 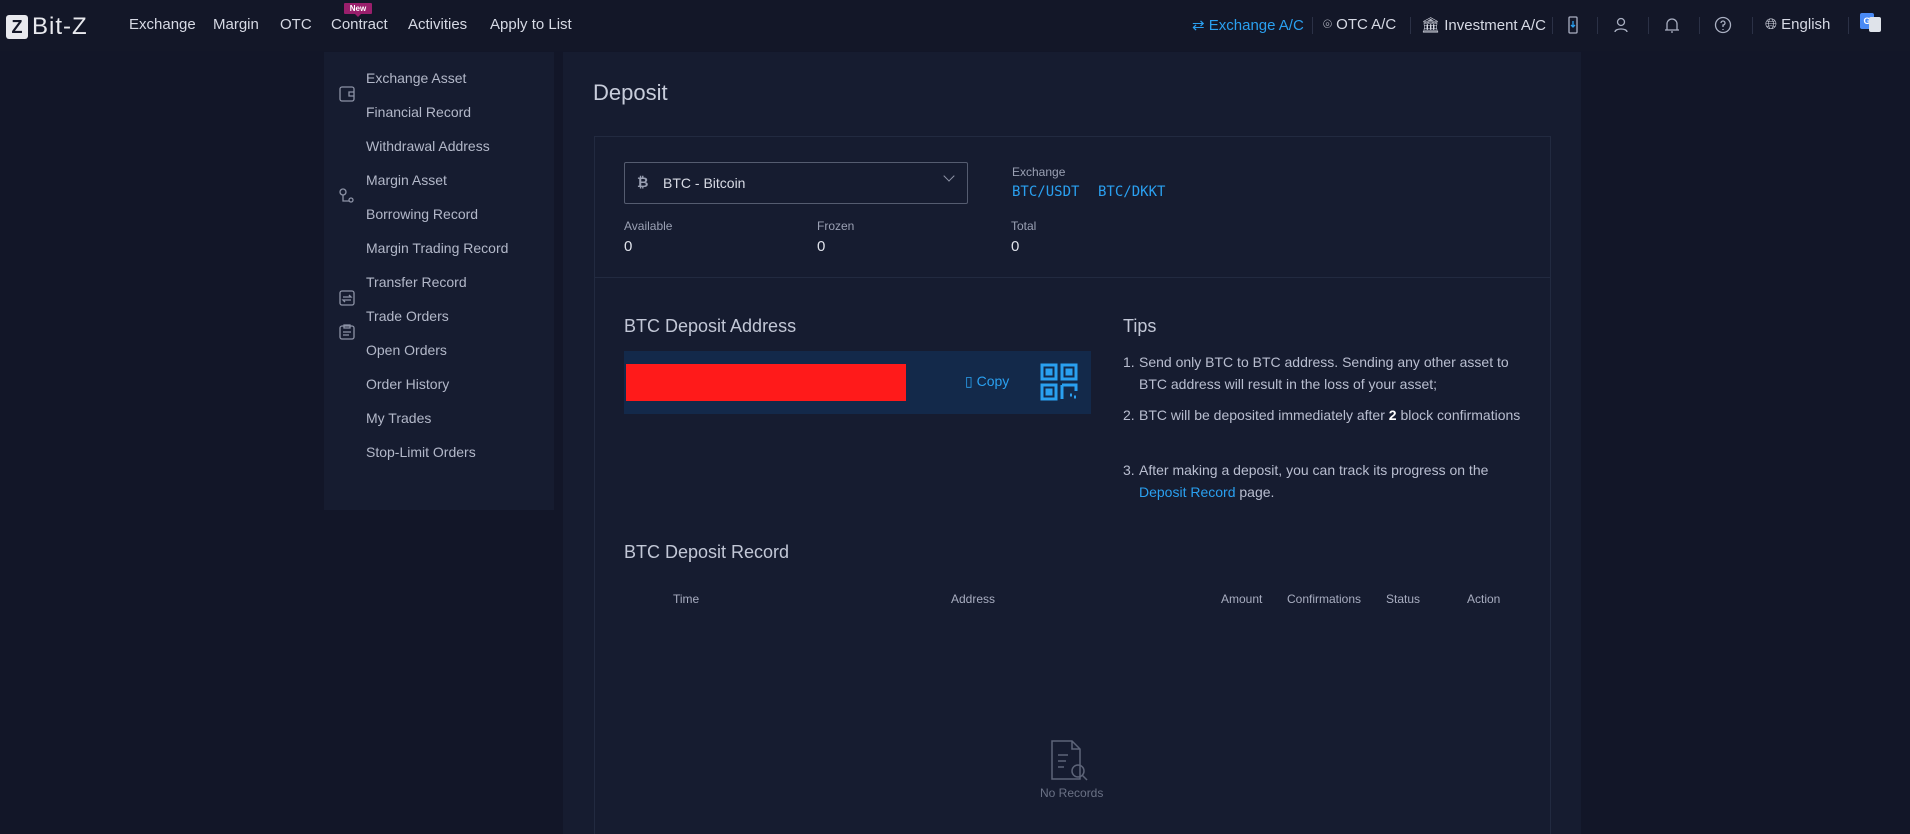 I want to click on globe-icon: 🌐︎, so click(x=1773, y=24).